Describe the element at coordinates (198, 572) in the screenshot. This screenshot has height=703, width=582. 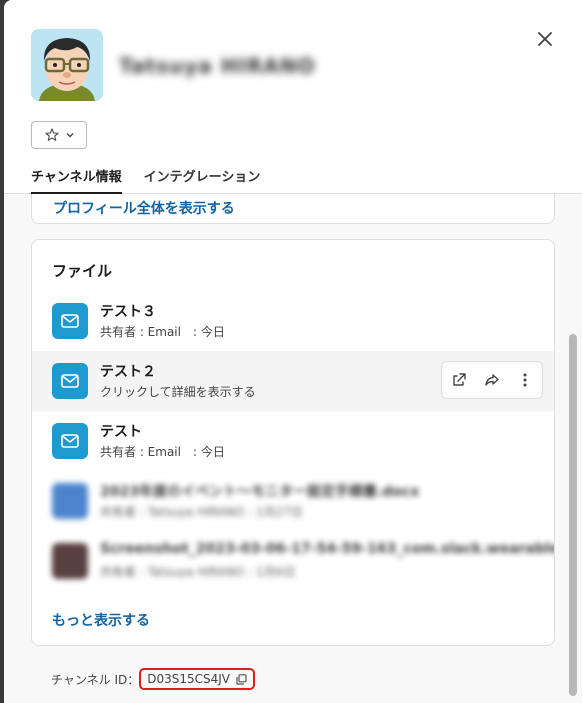
I see `file-meta: 共有者 : Tatsuya HIRANO : 1月6日` at that location.